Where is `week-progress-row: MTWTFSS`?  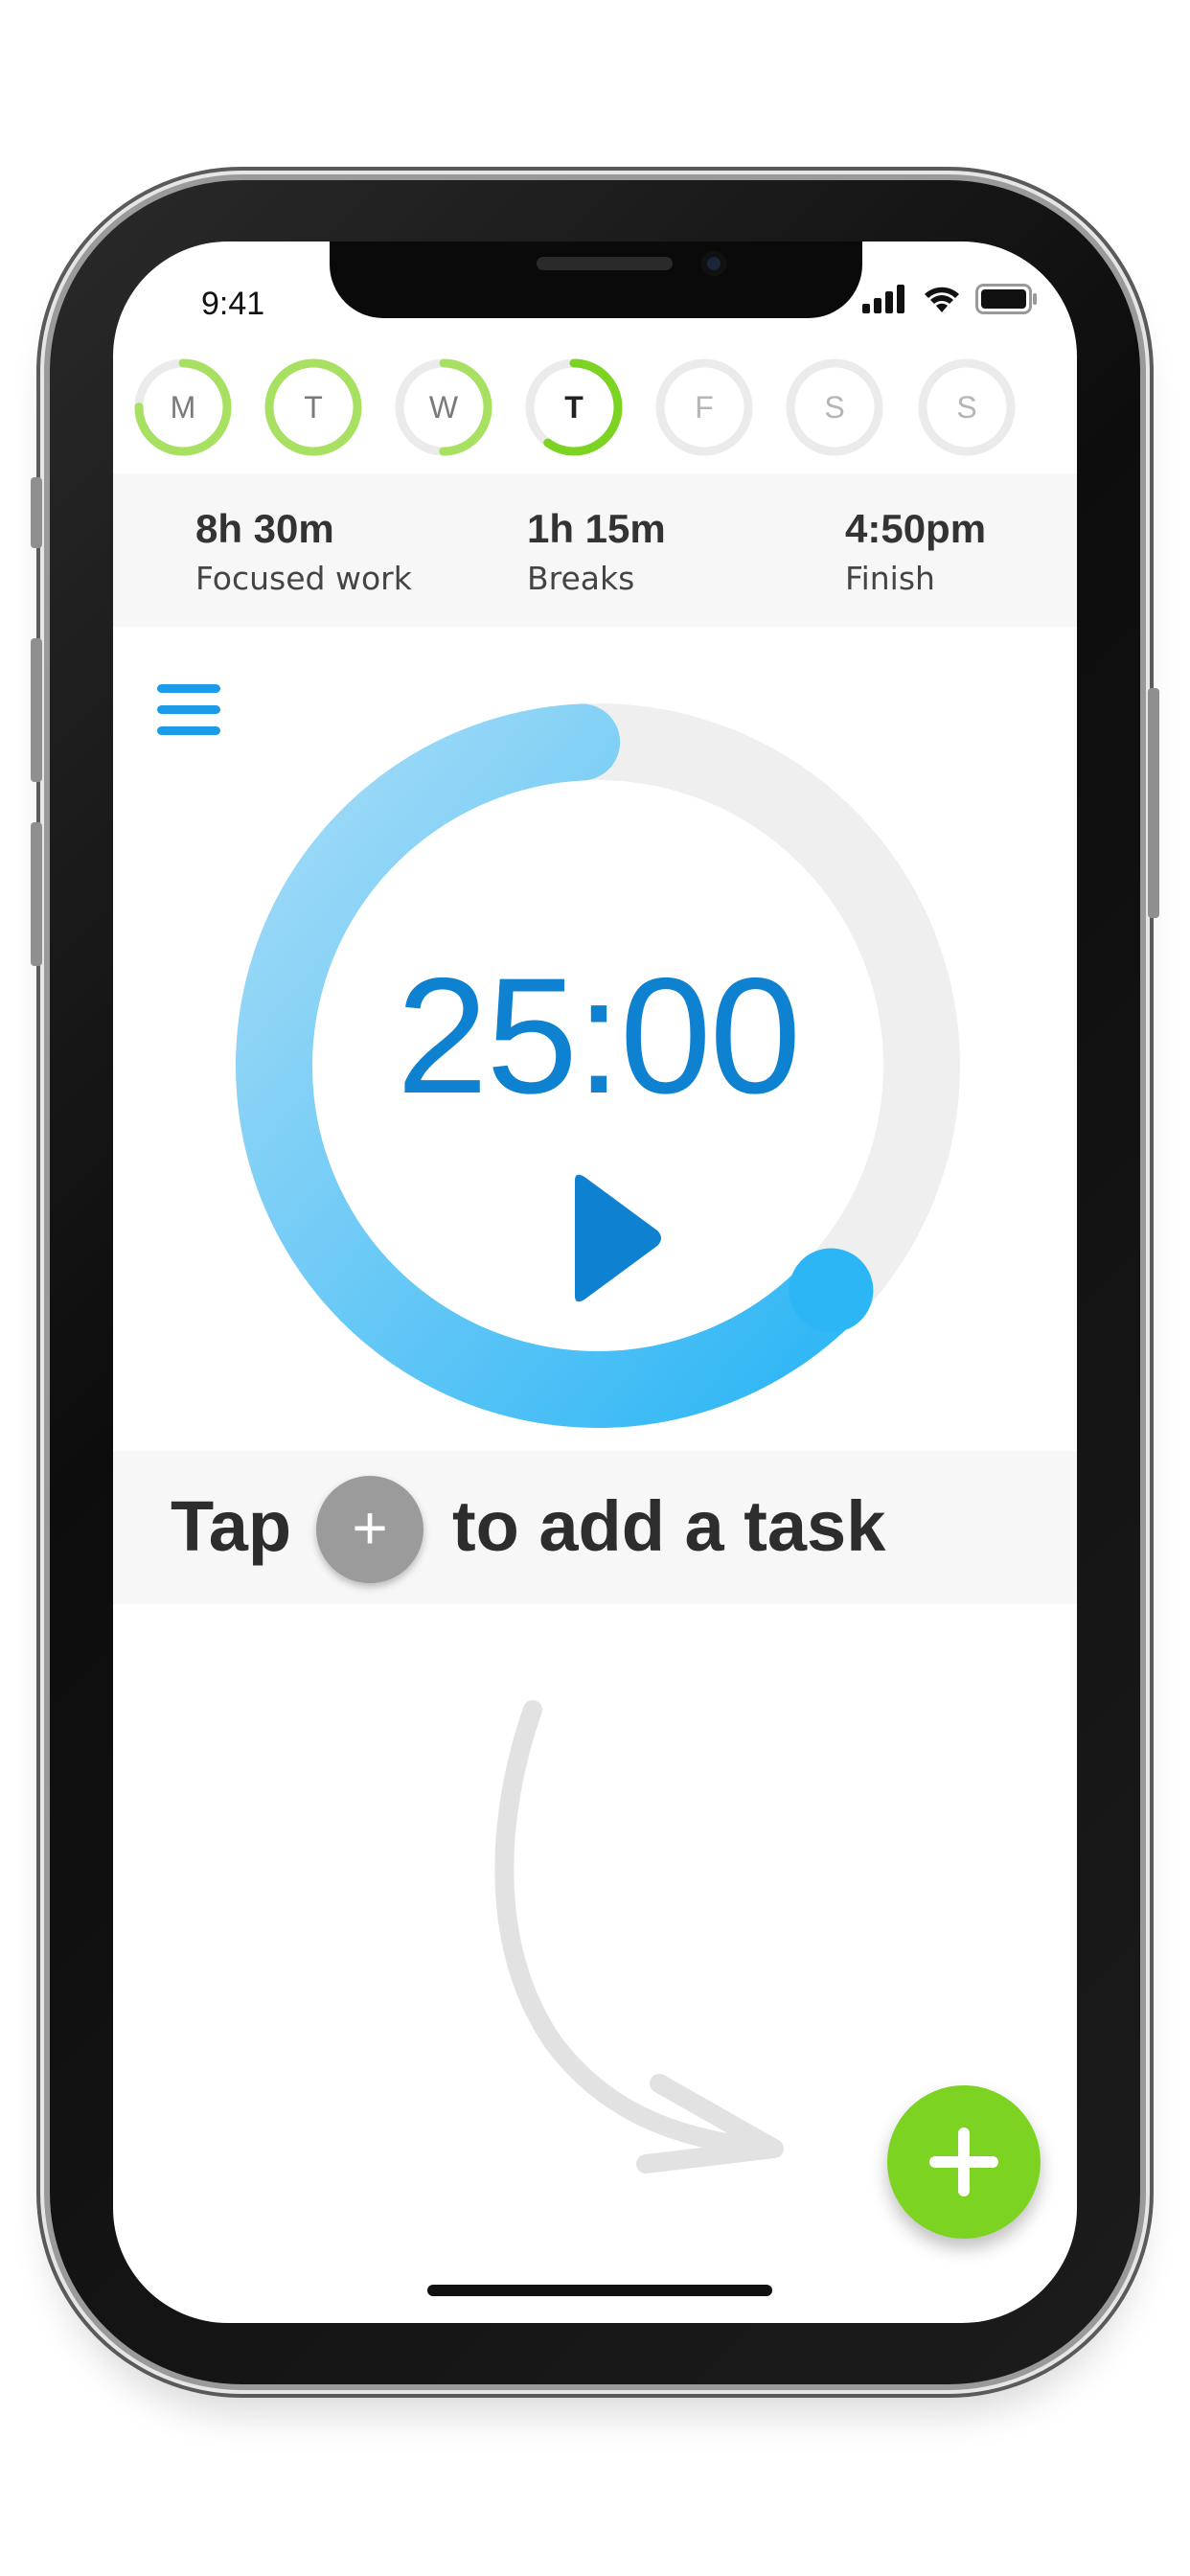
week-progress-row: MTWTFSS is located at coordinates (595, 414).